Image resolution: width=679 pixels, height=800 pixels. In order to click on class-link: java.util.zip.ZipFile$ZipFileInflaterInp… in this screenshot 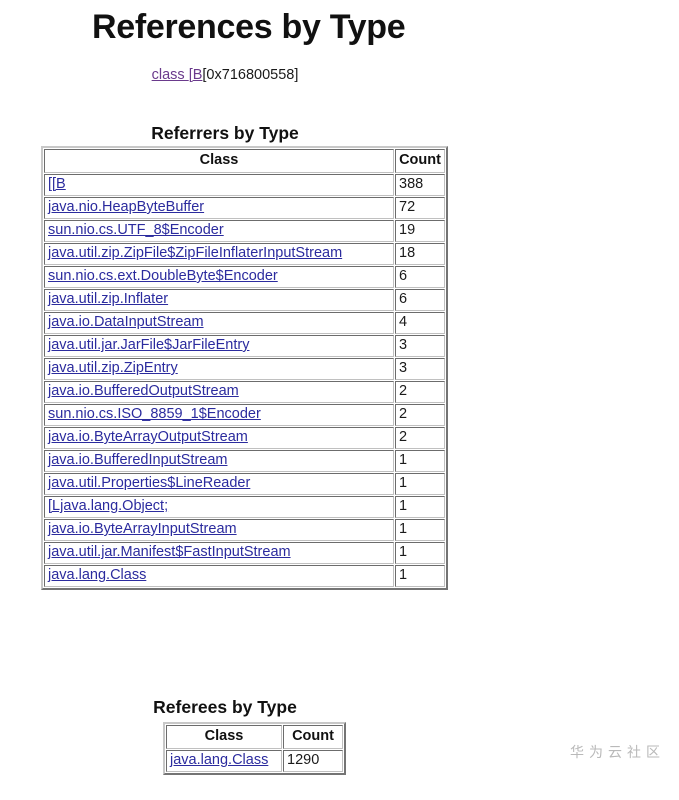, I will do `click(195, 253)`.